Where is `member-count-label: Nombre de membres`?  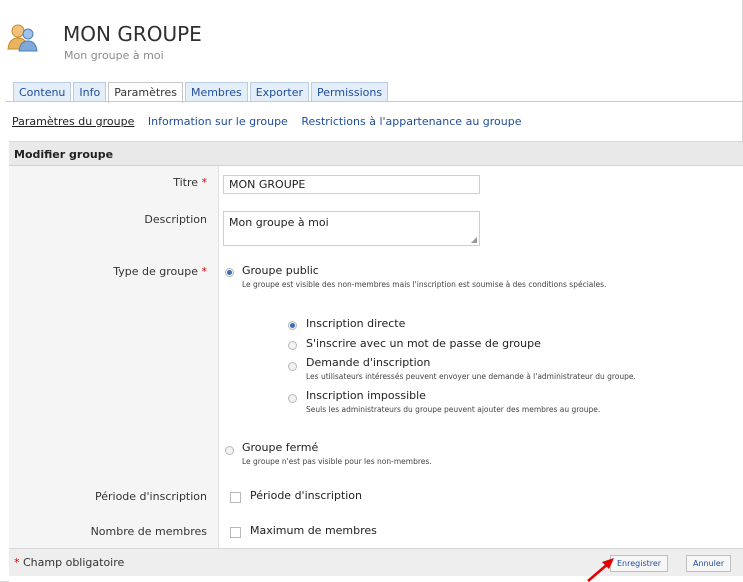
member-count-label: Nombre de membres is located at coordinates (148, 531).